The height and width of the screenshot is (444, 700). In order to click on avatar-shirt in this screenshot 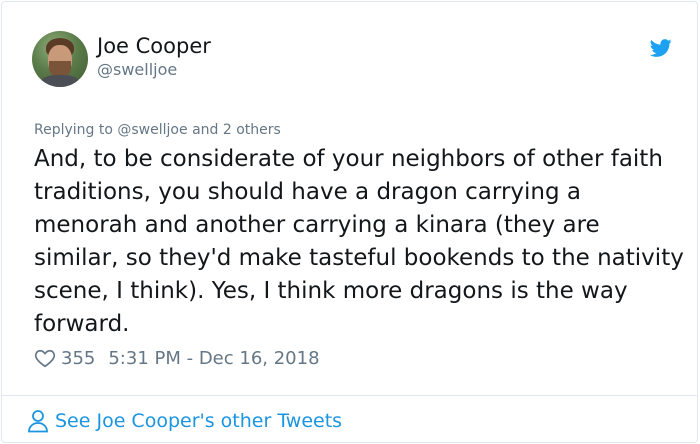, I will do `click(60, 81)`.